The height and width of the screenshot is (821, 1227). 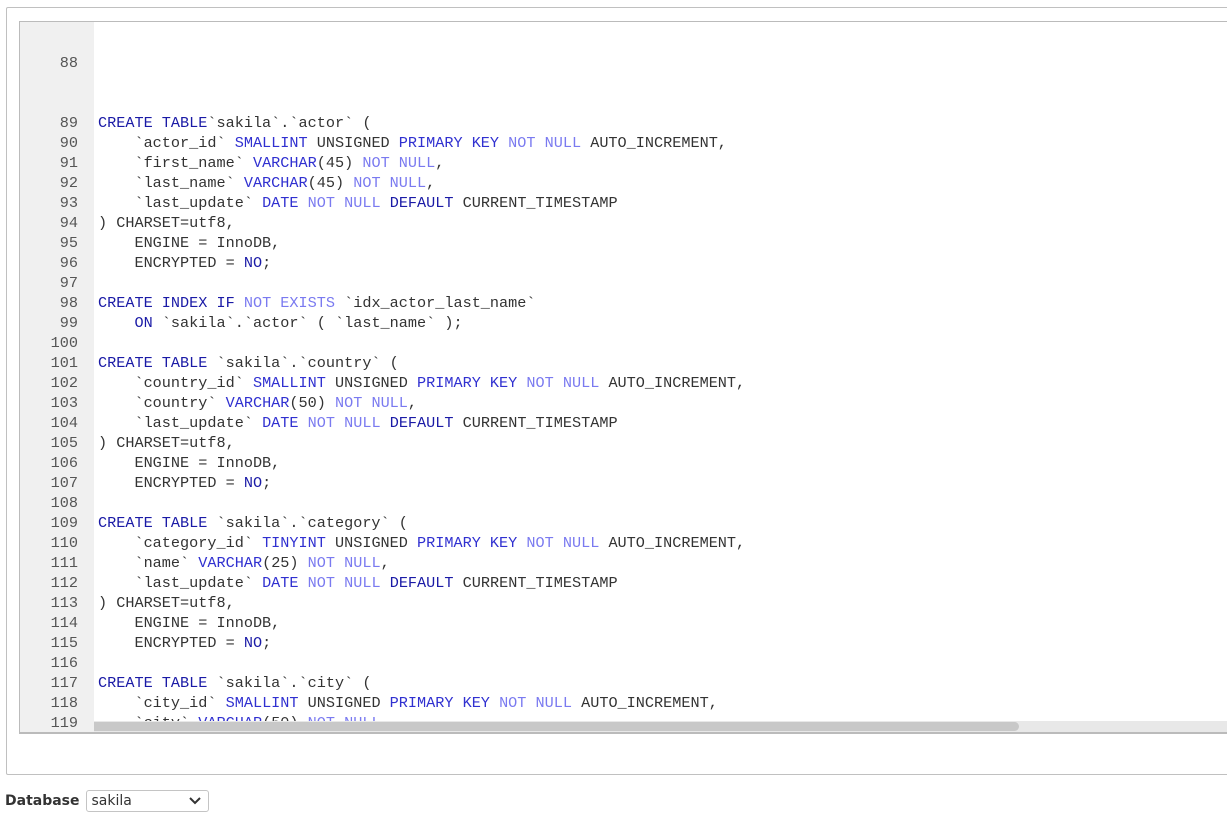 I want to click on code-line: 103 `country` VARCHAR(50) NOT NULL,, so click(x=528, y=403).